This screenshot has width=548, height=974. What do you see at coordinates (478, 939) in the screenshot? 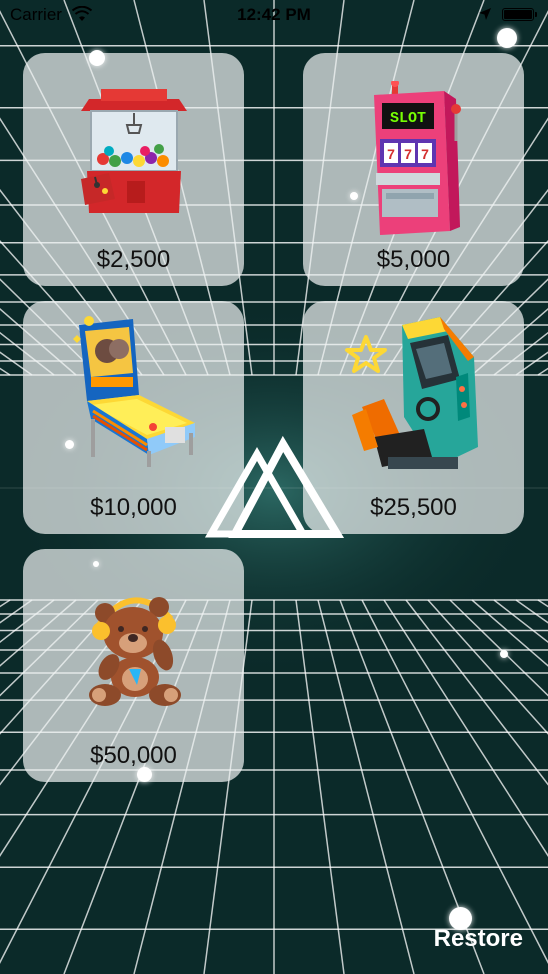
I see `restore-button: Restore` at bounding box center [478, 939].